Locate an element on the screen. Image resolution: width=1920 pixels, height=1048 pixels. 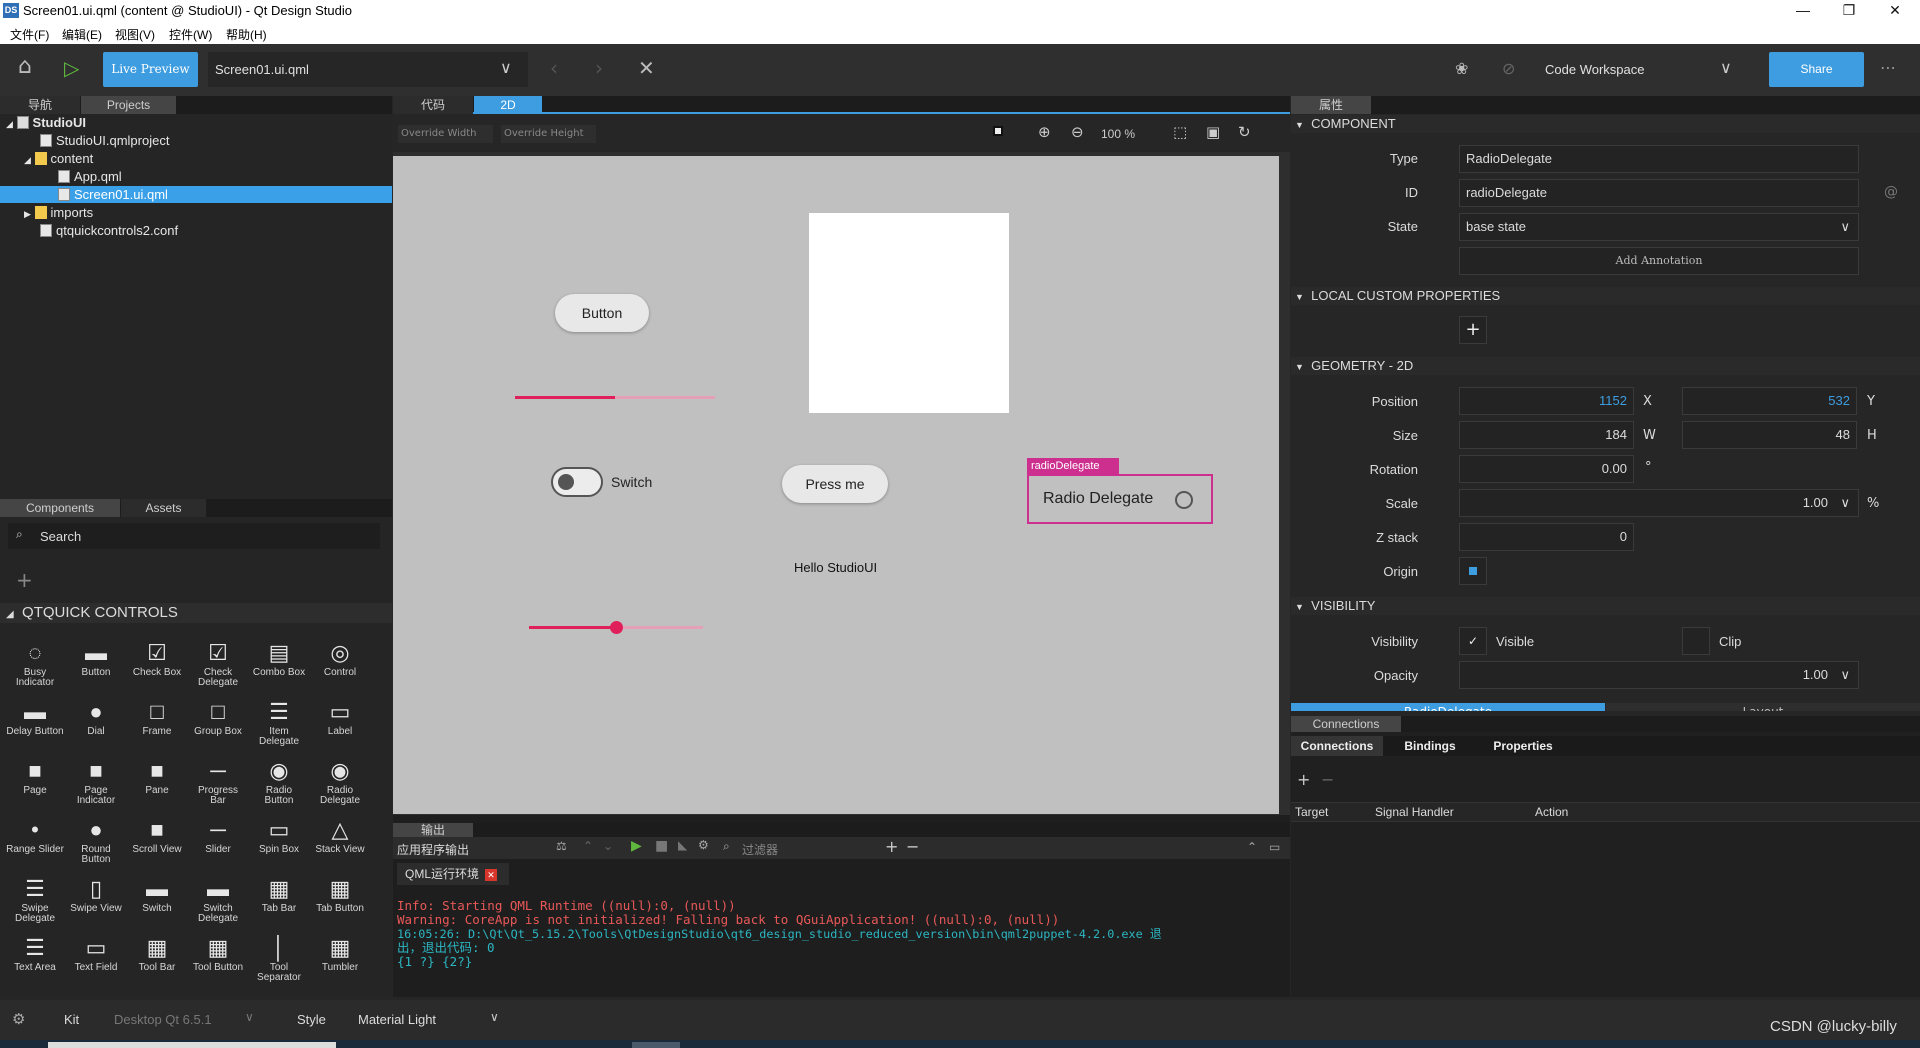
component-tool-button: ▦ Tool Button is located at coordinates (218, 954).